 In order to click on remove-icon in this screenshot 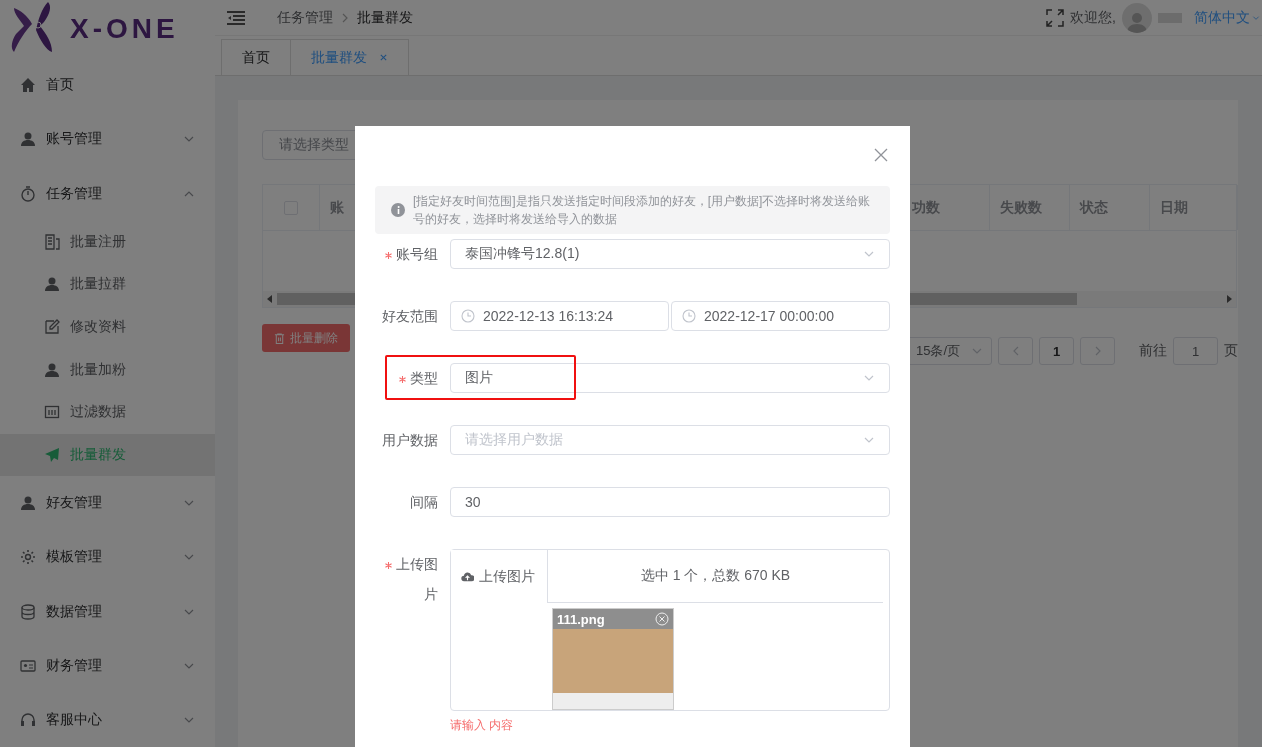, I will do `click(662, 619)`.